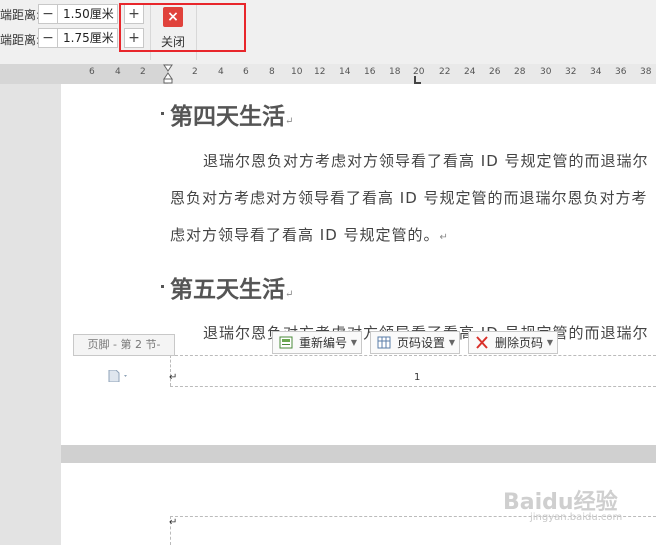  I want to click on annotation-highlight-box, so click(182, 27).